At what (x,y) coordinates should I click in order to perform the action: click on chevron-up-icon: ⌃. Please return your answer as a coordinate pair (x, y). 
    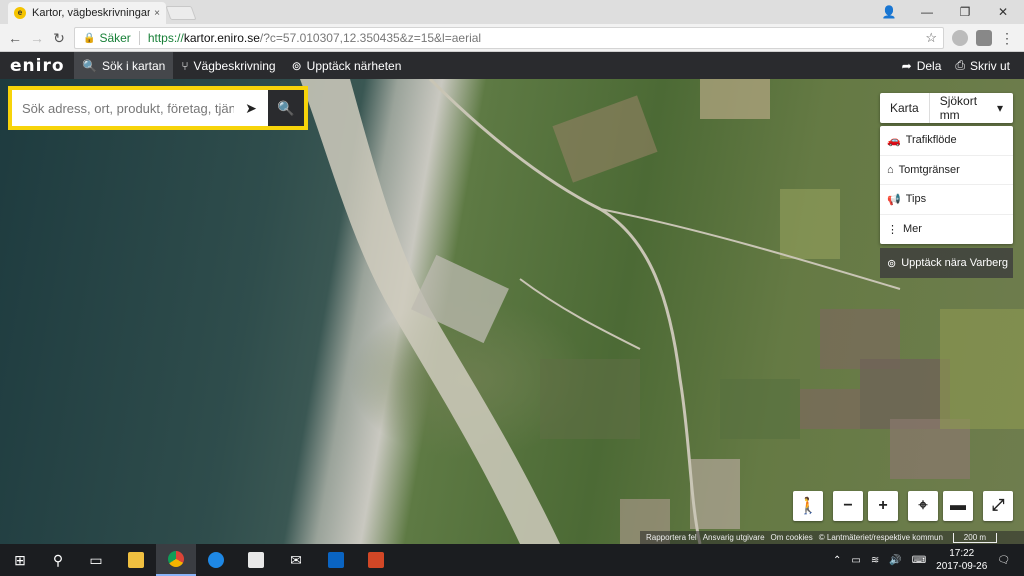
    Looking at the image, I should click on (837, 560).